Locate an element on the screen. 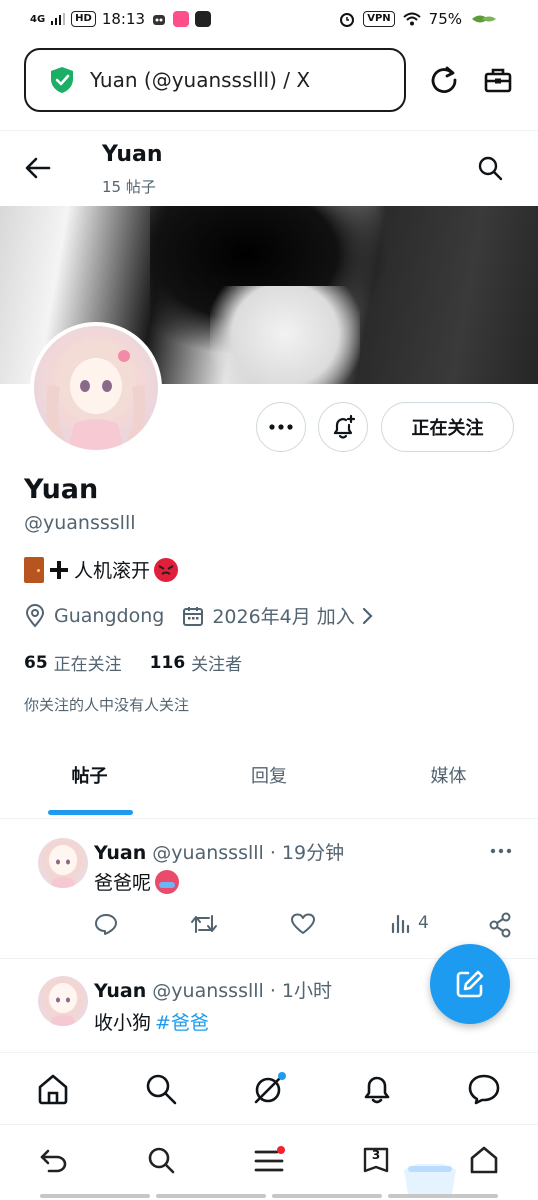 The width and height of the screenshot is (538, 1200). views-button: 4 is located at coordinates (409, 923).